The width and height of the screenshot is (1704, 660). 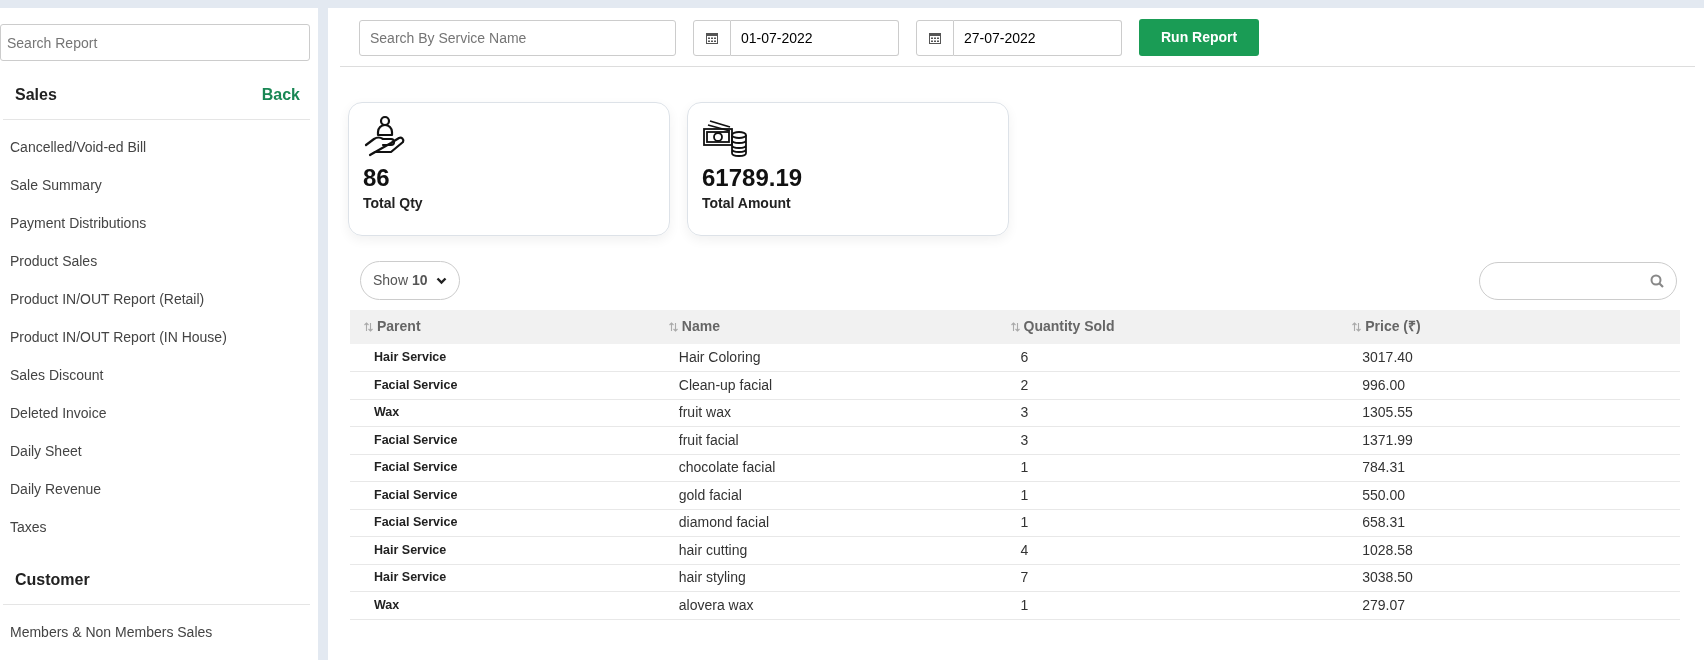 What do you see at coordinates (1657, 280) in the screenshot?
I see `search-icon` at bounding box center [1657, 280].